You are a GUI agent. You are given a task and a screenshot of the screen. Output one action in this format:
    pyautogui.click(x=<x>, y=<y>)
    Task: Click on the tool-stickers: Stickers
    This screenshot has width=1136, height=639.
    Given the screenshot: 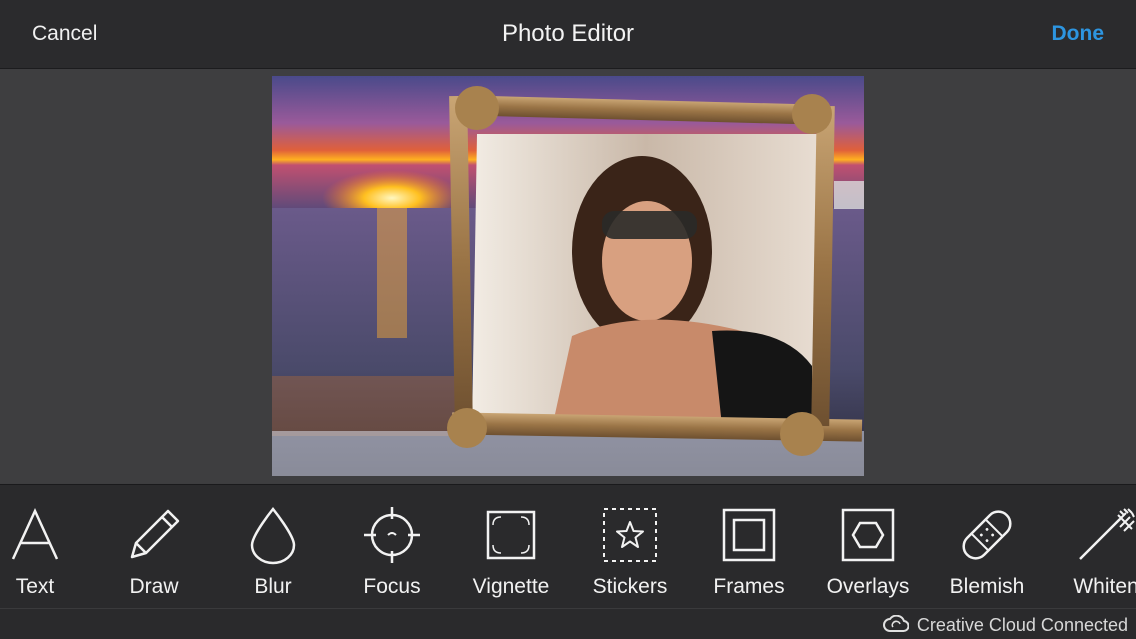 What is the action you would take?
    pyautogui.click(x=630, y=551)
    